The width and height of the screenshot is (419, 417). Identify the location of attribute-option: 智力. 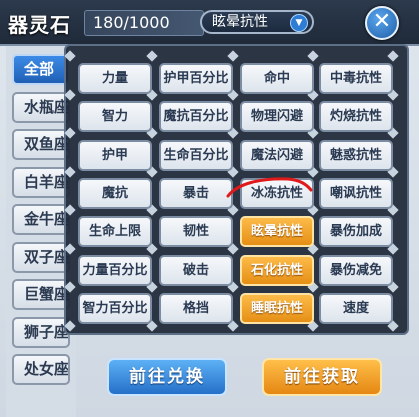
(115, 116).